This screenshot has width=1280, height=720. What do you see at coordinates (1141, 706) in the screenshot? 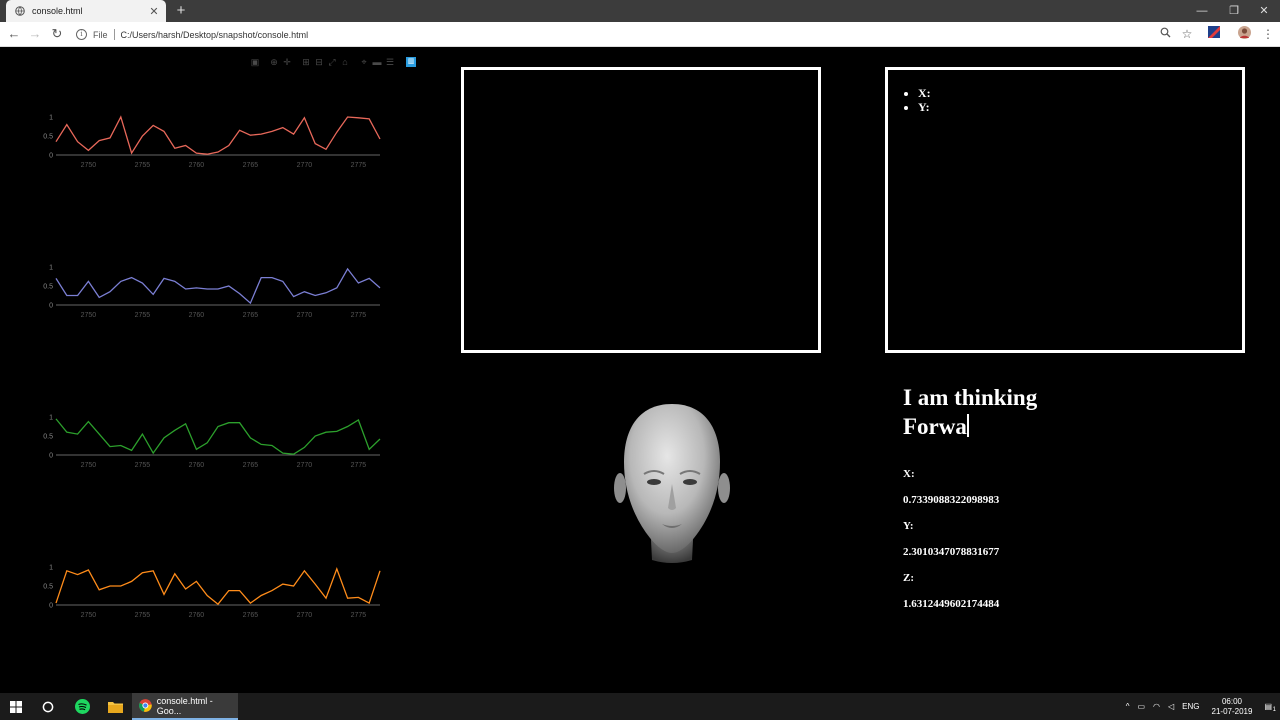
I see `battery-icon: ▭` at bounding box center [1141, 706].